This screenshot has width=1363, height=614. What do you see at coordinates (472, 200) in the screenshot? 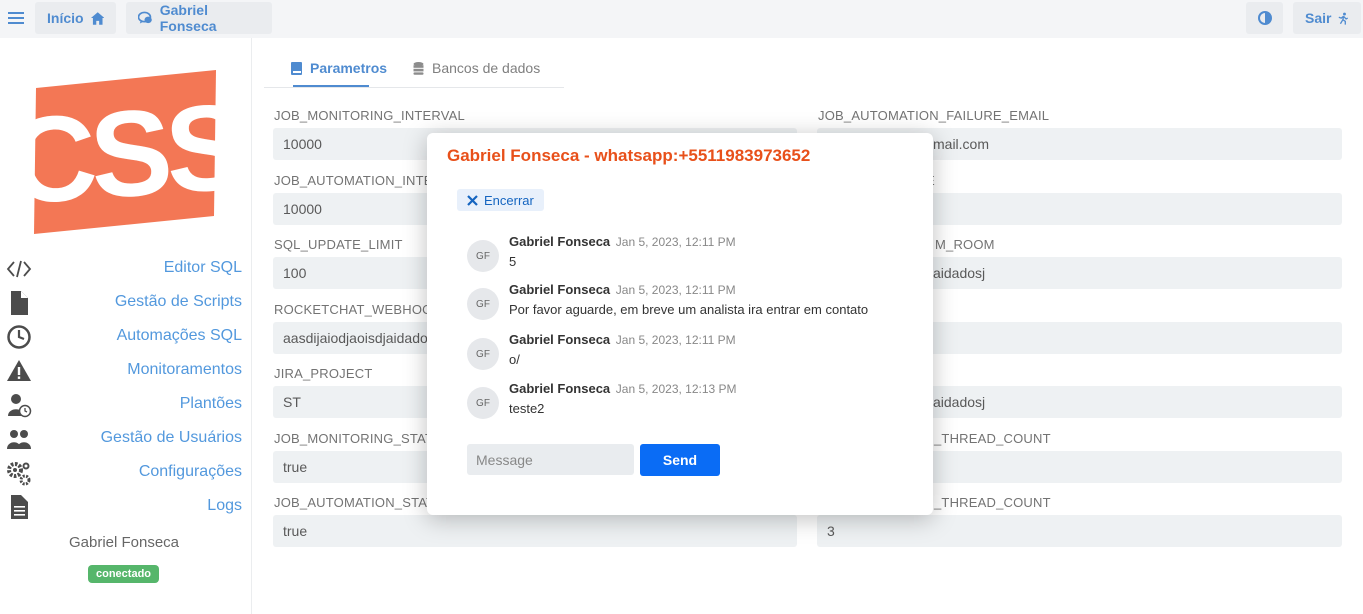
I see `close-icon` at bounding box center [472, 200].